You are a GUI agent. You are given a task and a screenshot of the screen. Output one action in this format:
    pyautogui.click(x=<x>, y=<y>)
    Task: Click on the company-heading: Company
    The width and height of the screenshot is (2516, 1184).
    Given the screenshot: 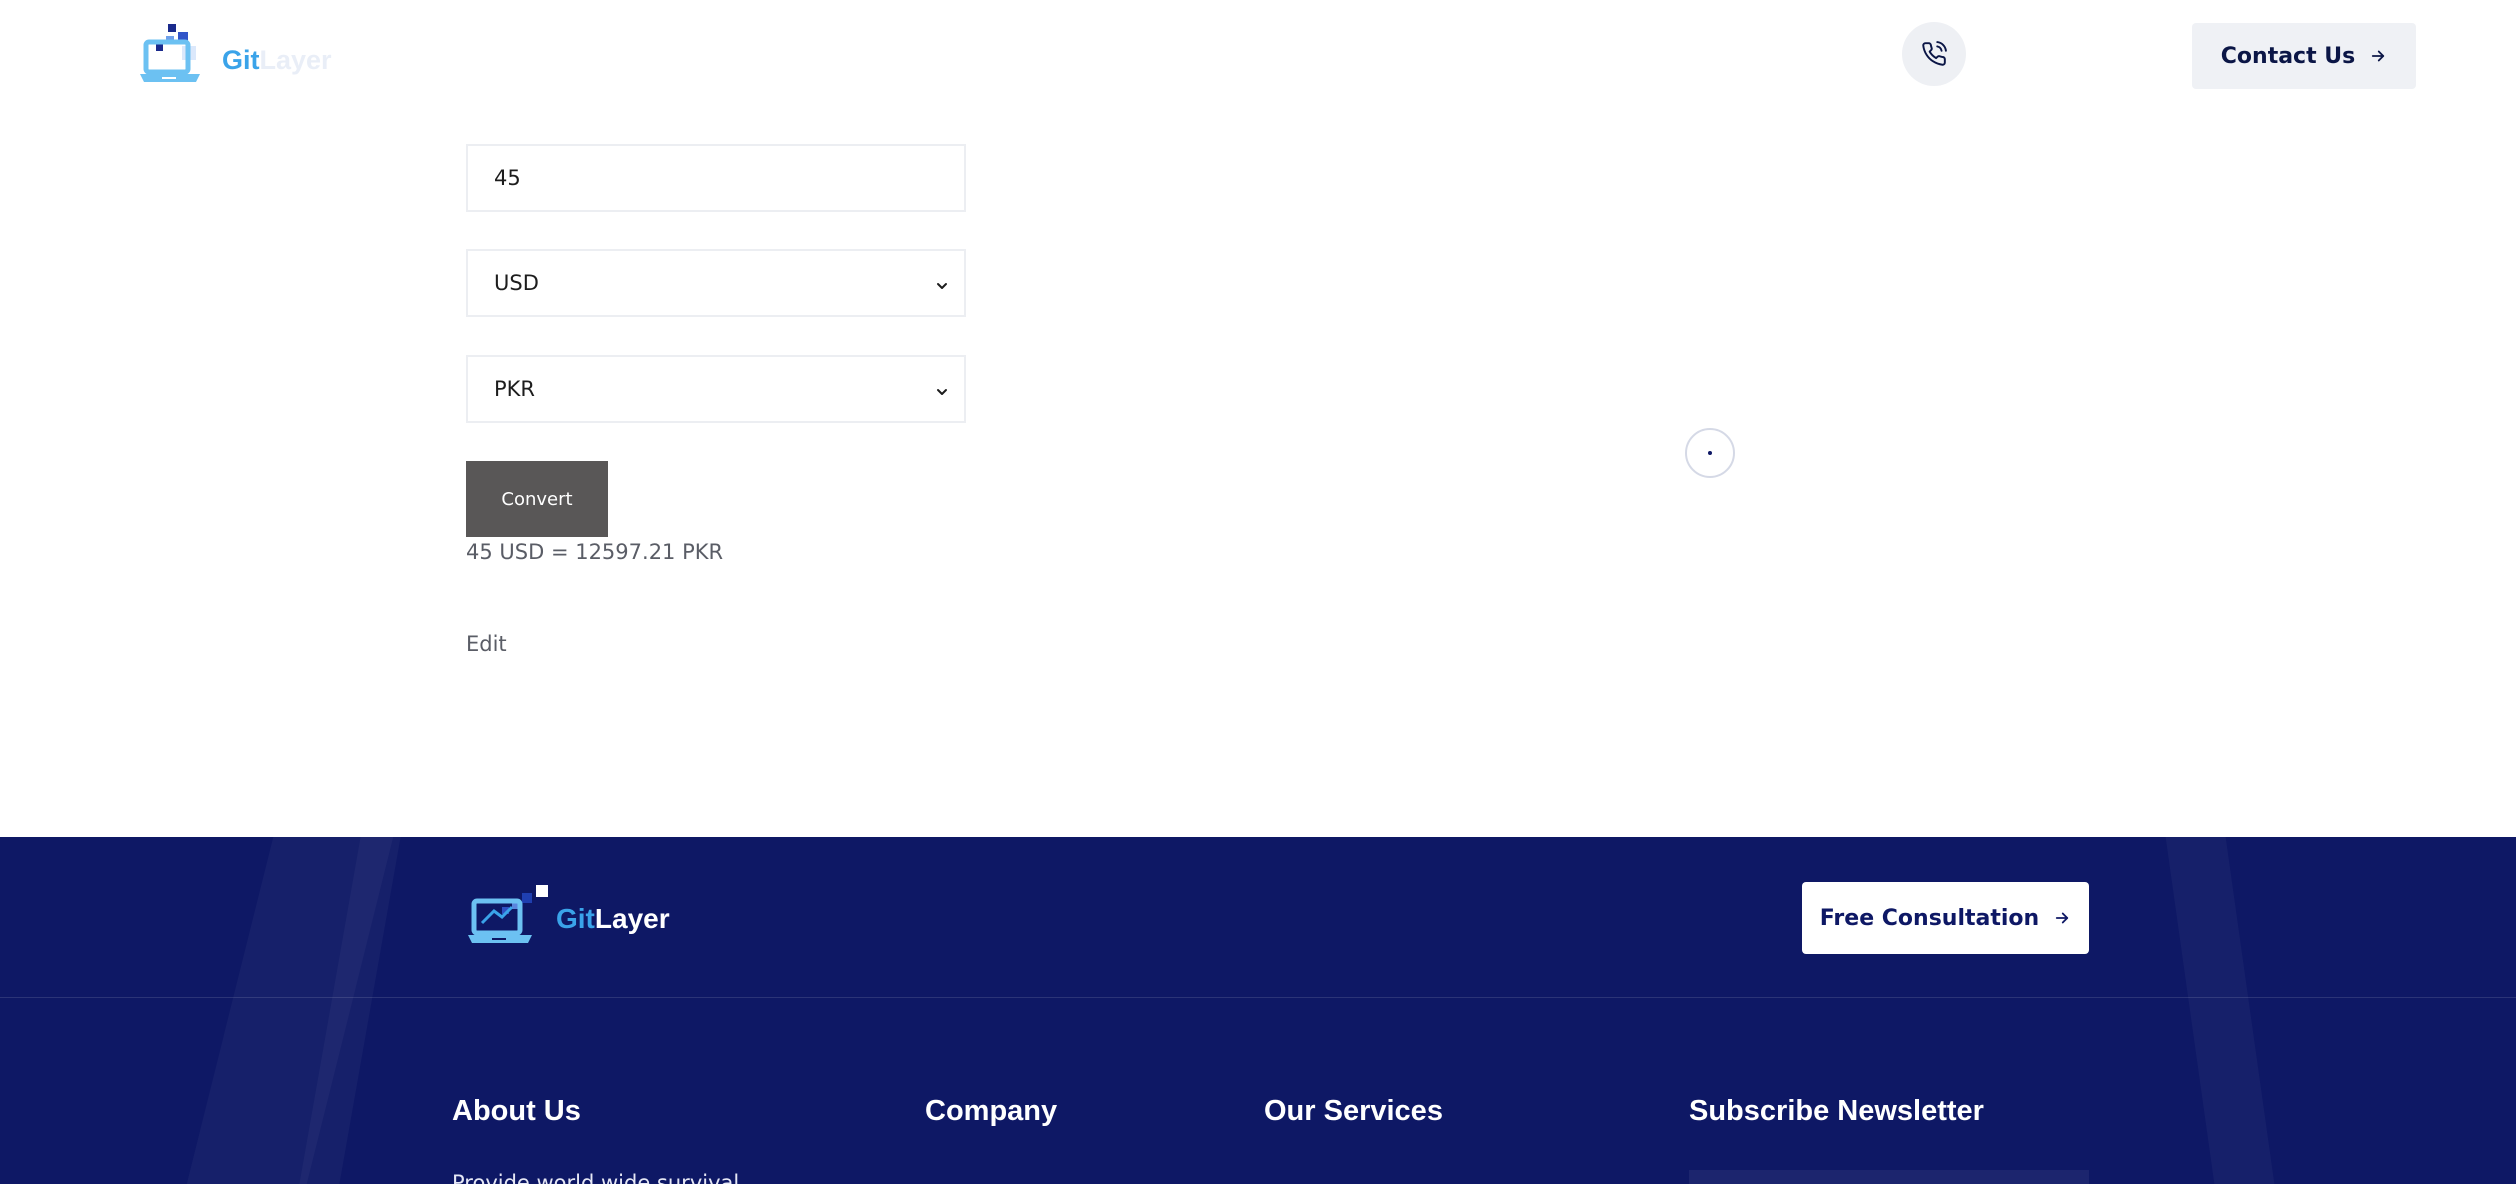 What is the action you would take?
    pyautogui.click(x=991, y=1111)
    